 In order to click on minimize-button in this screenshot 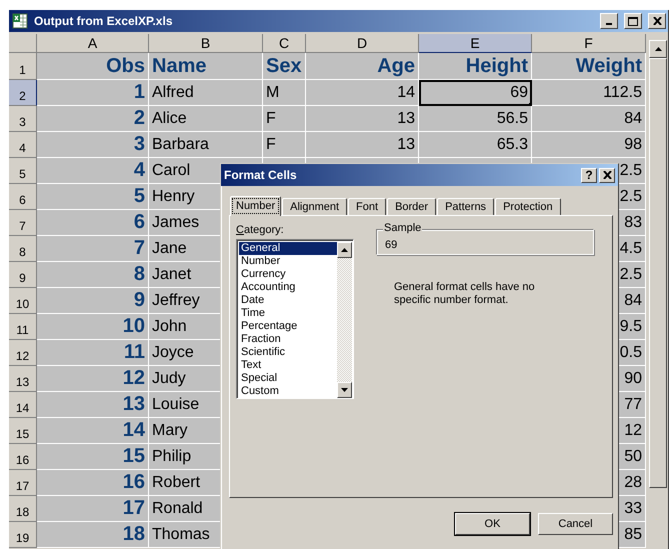, I will do `click(609, 21)`.